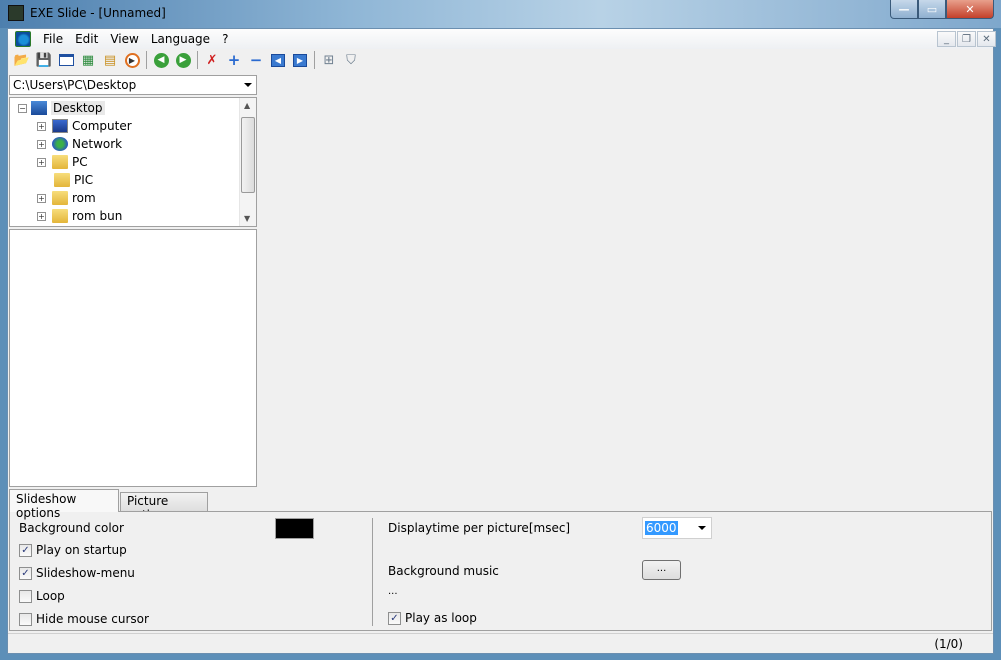 This screenshot has height=660, width=1001. Describe the element at coordinates (75, 85) in the screenshot. I see `path-value: C:\Users\PC\Desktop` at that location.